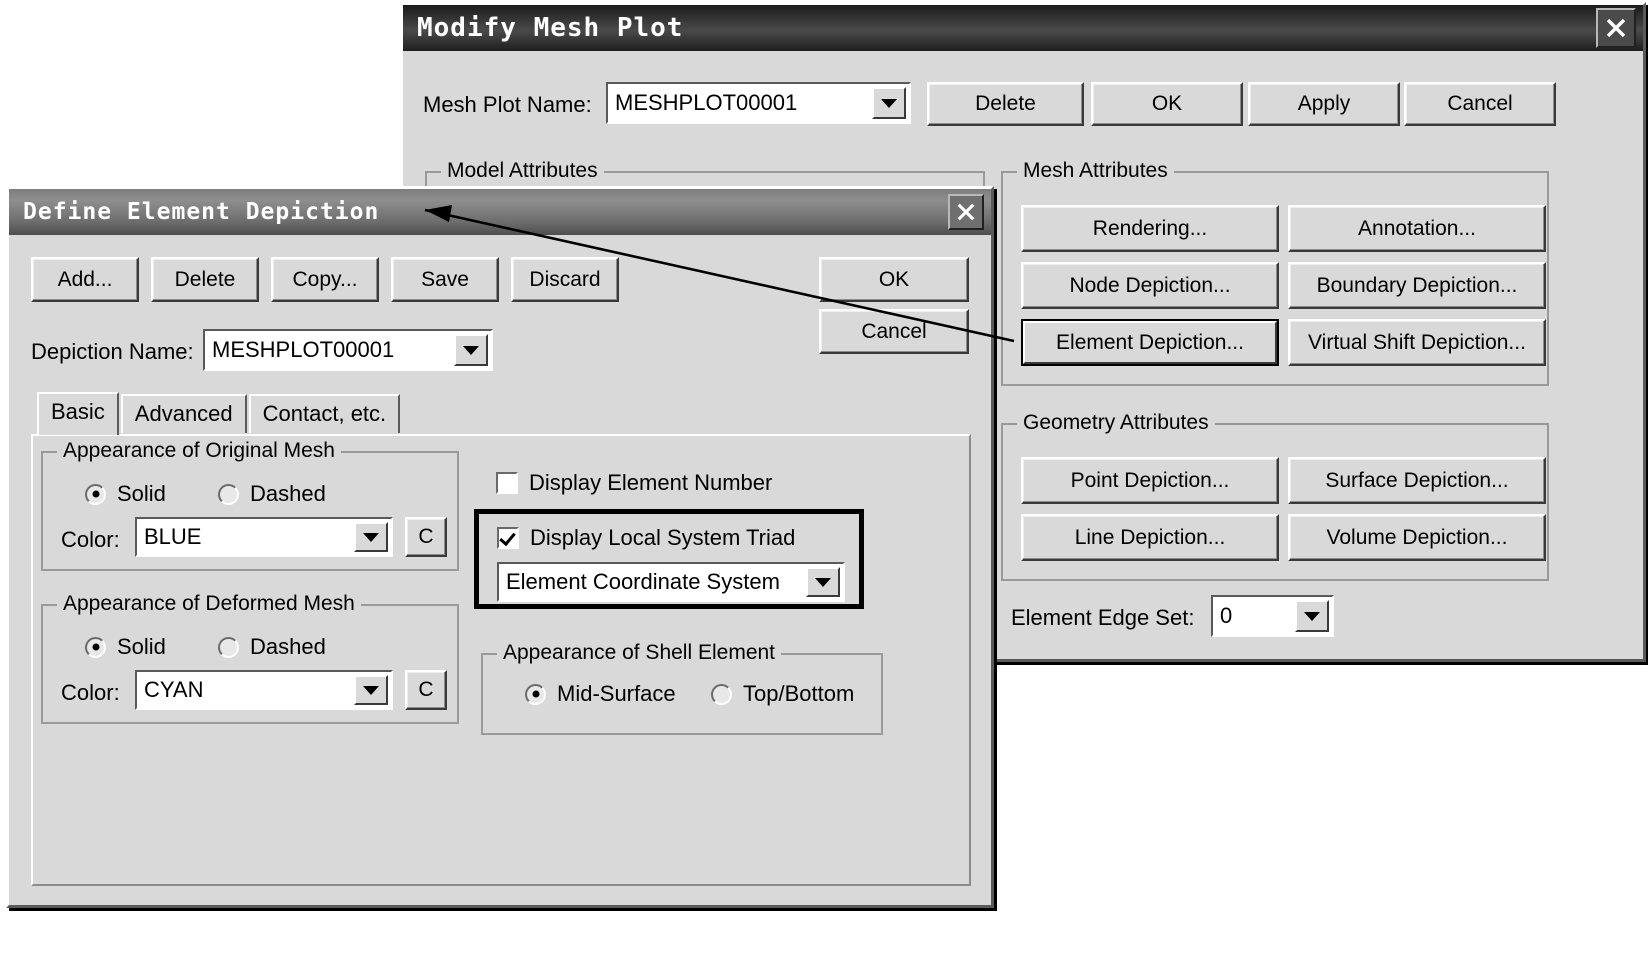 This screenshot has width=1648, height=956. Describe the element at coordinates (1103, 617) in the screenshot. I see `element-edge-set-label: Element Edge Set:` at that location.